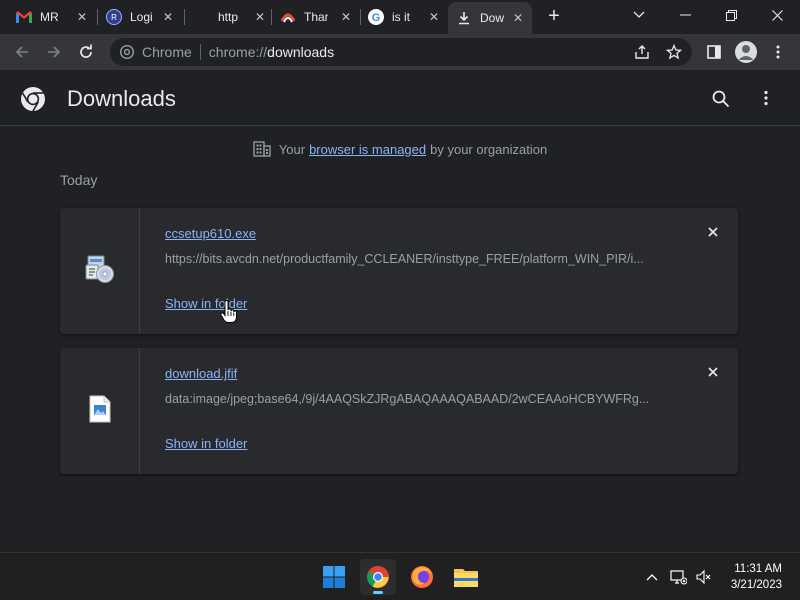 The image size is (800, 600). I want to click on browser-toolbar: Chrome chrome://downloads, so click(400, 52).